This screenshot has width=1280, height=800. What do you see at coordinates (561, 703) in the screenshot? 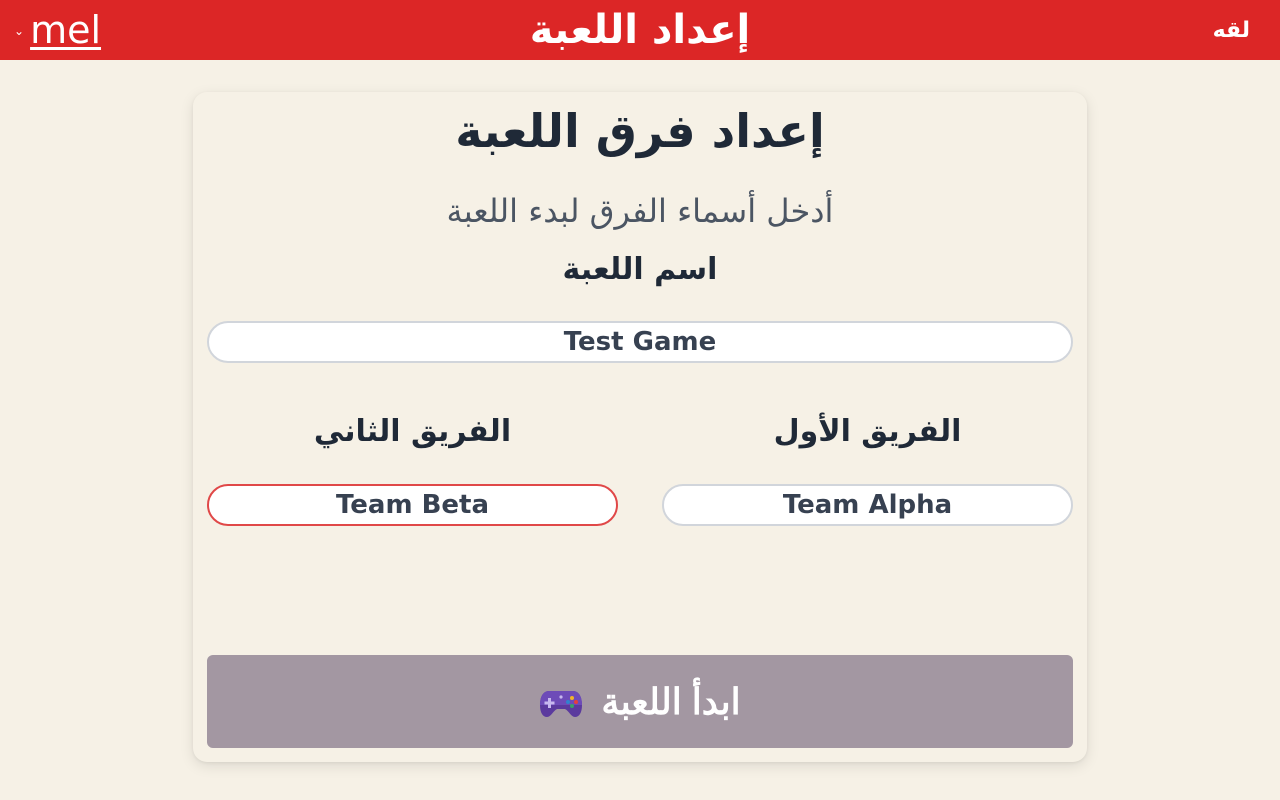
I see `gamepad-icon` at bounding box center [561, 703].